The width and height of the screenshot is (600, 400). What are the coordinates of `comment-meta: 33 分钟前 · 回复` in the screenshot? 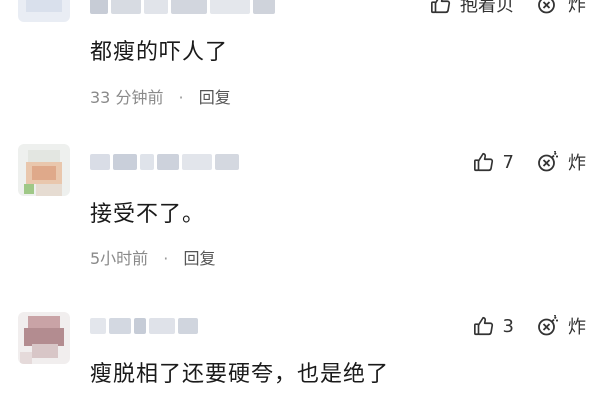 It's located at (160, 96).